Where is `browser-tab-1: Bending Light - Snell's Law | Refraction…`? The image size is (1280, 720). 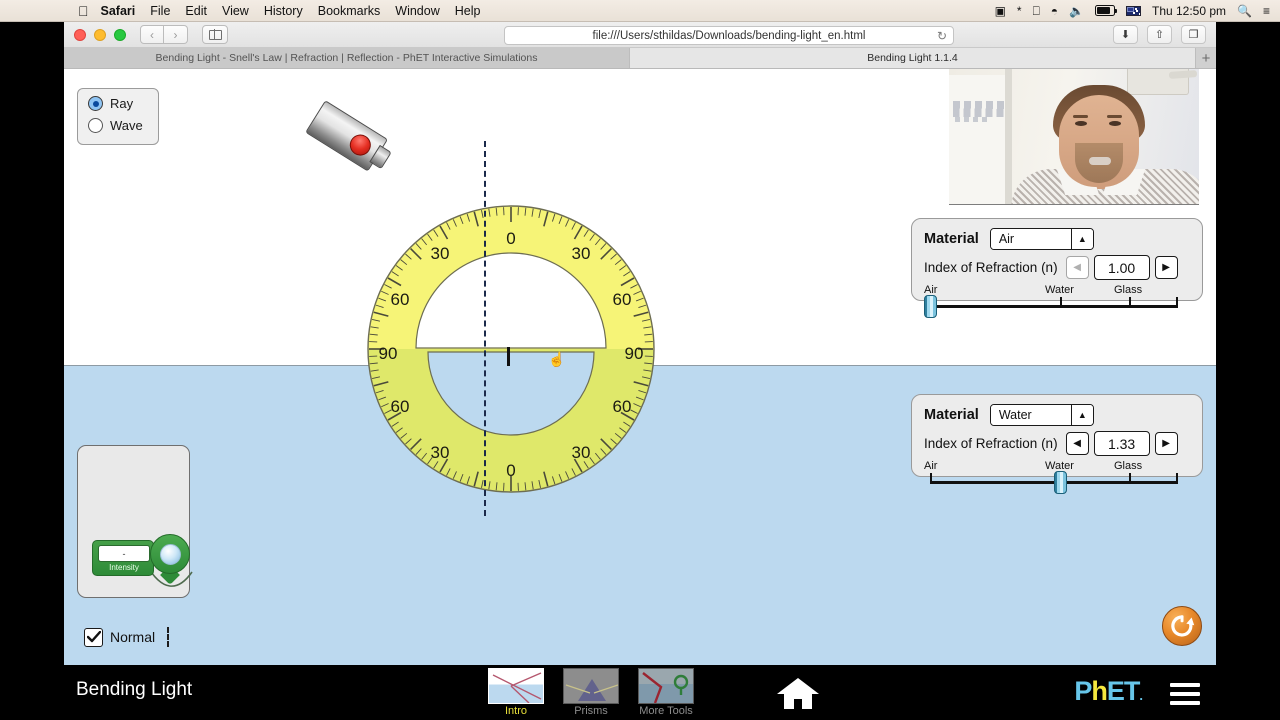 browser-tab-1: Bending Light - Snell's Law | Refraction… is located at coordinates (347, 58).